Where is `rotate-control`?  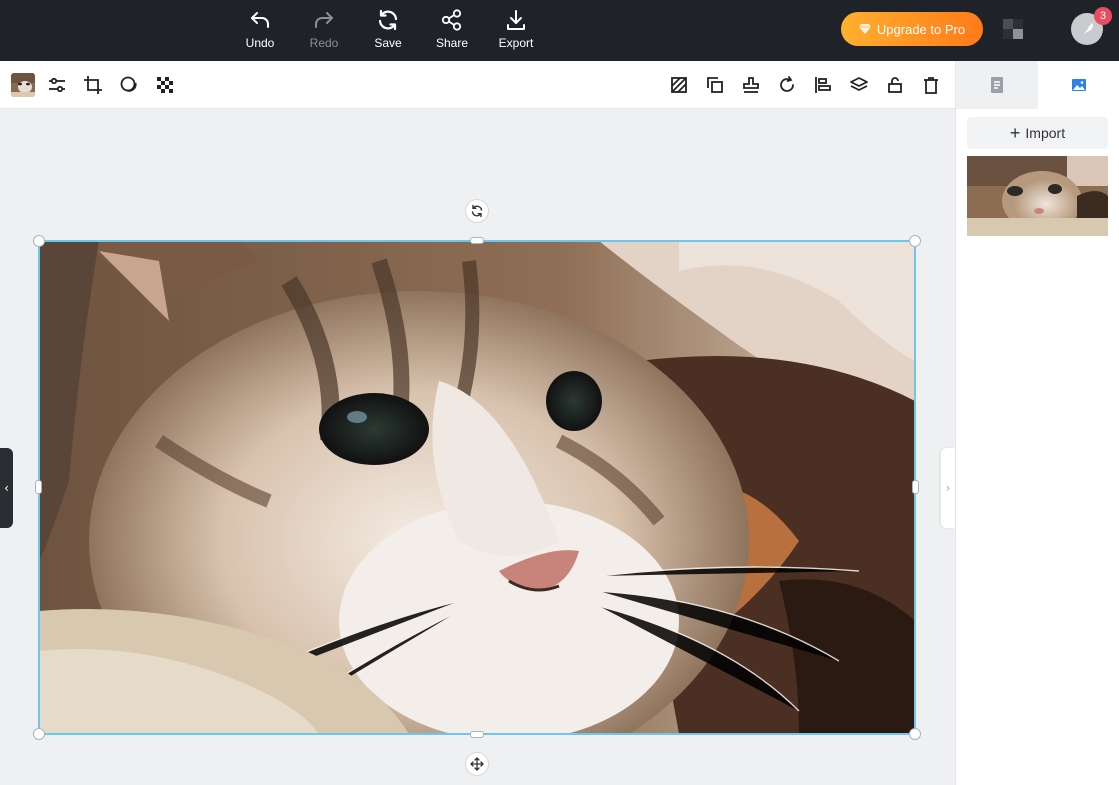
rotate-control is located at coordinates (477, 211).